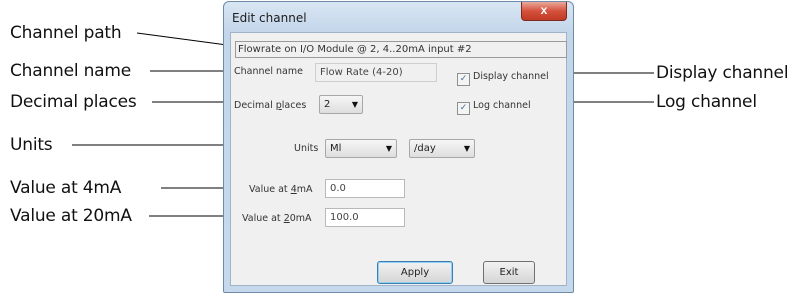  I want to click on units-per-value: /day, so click(425, 148).